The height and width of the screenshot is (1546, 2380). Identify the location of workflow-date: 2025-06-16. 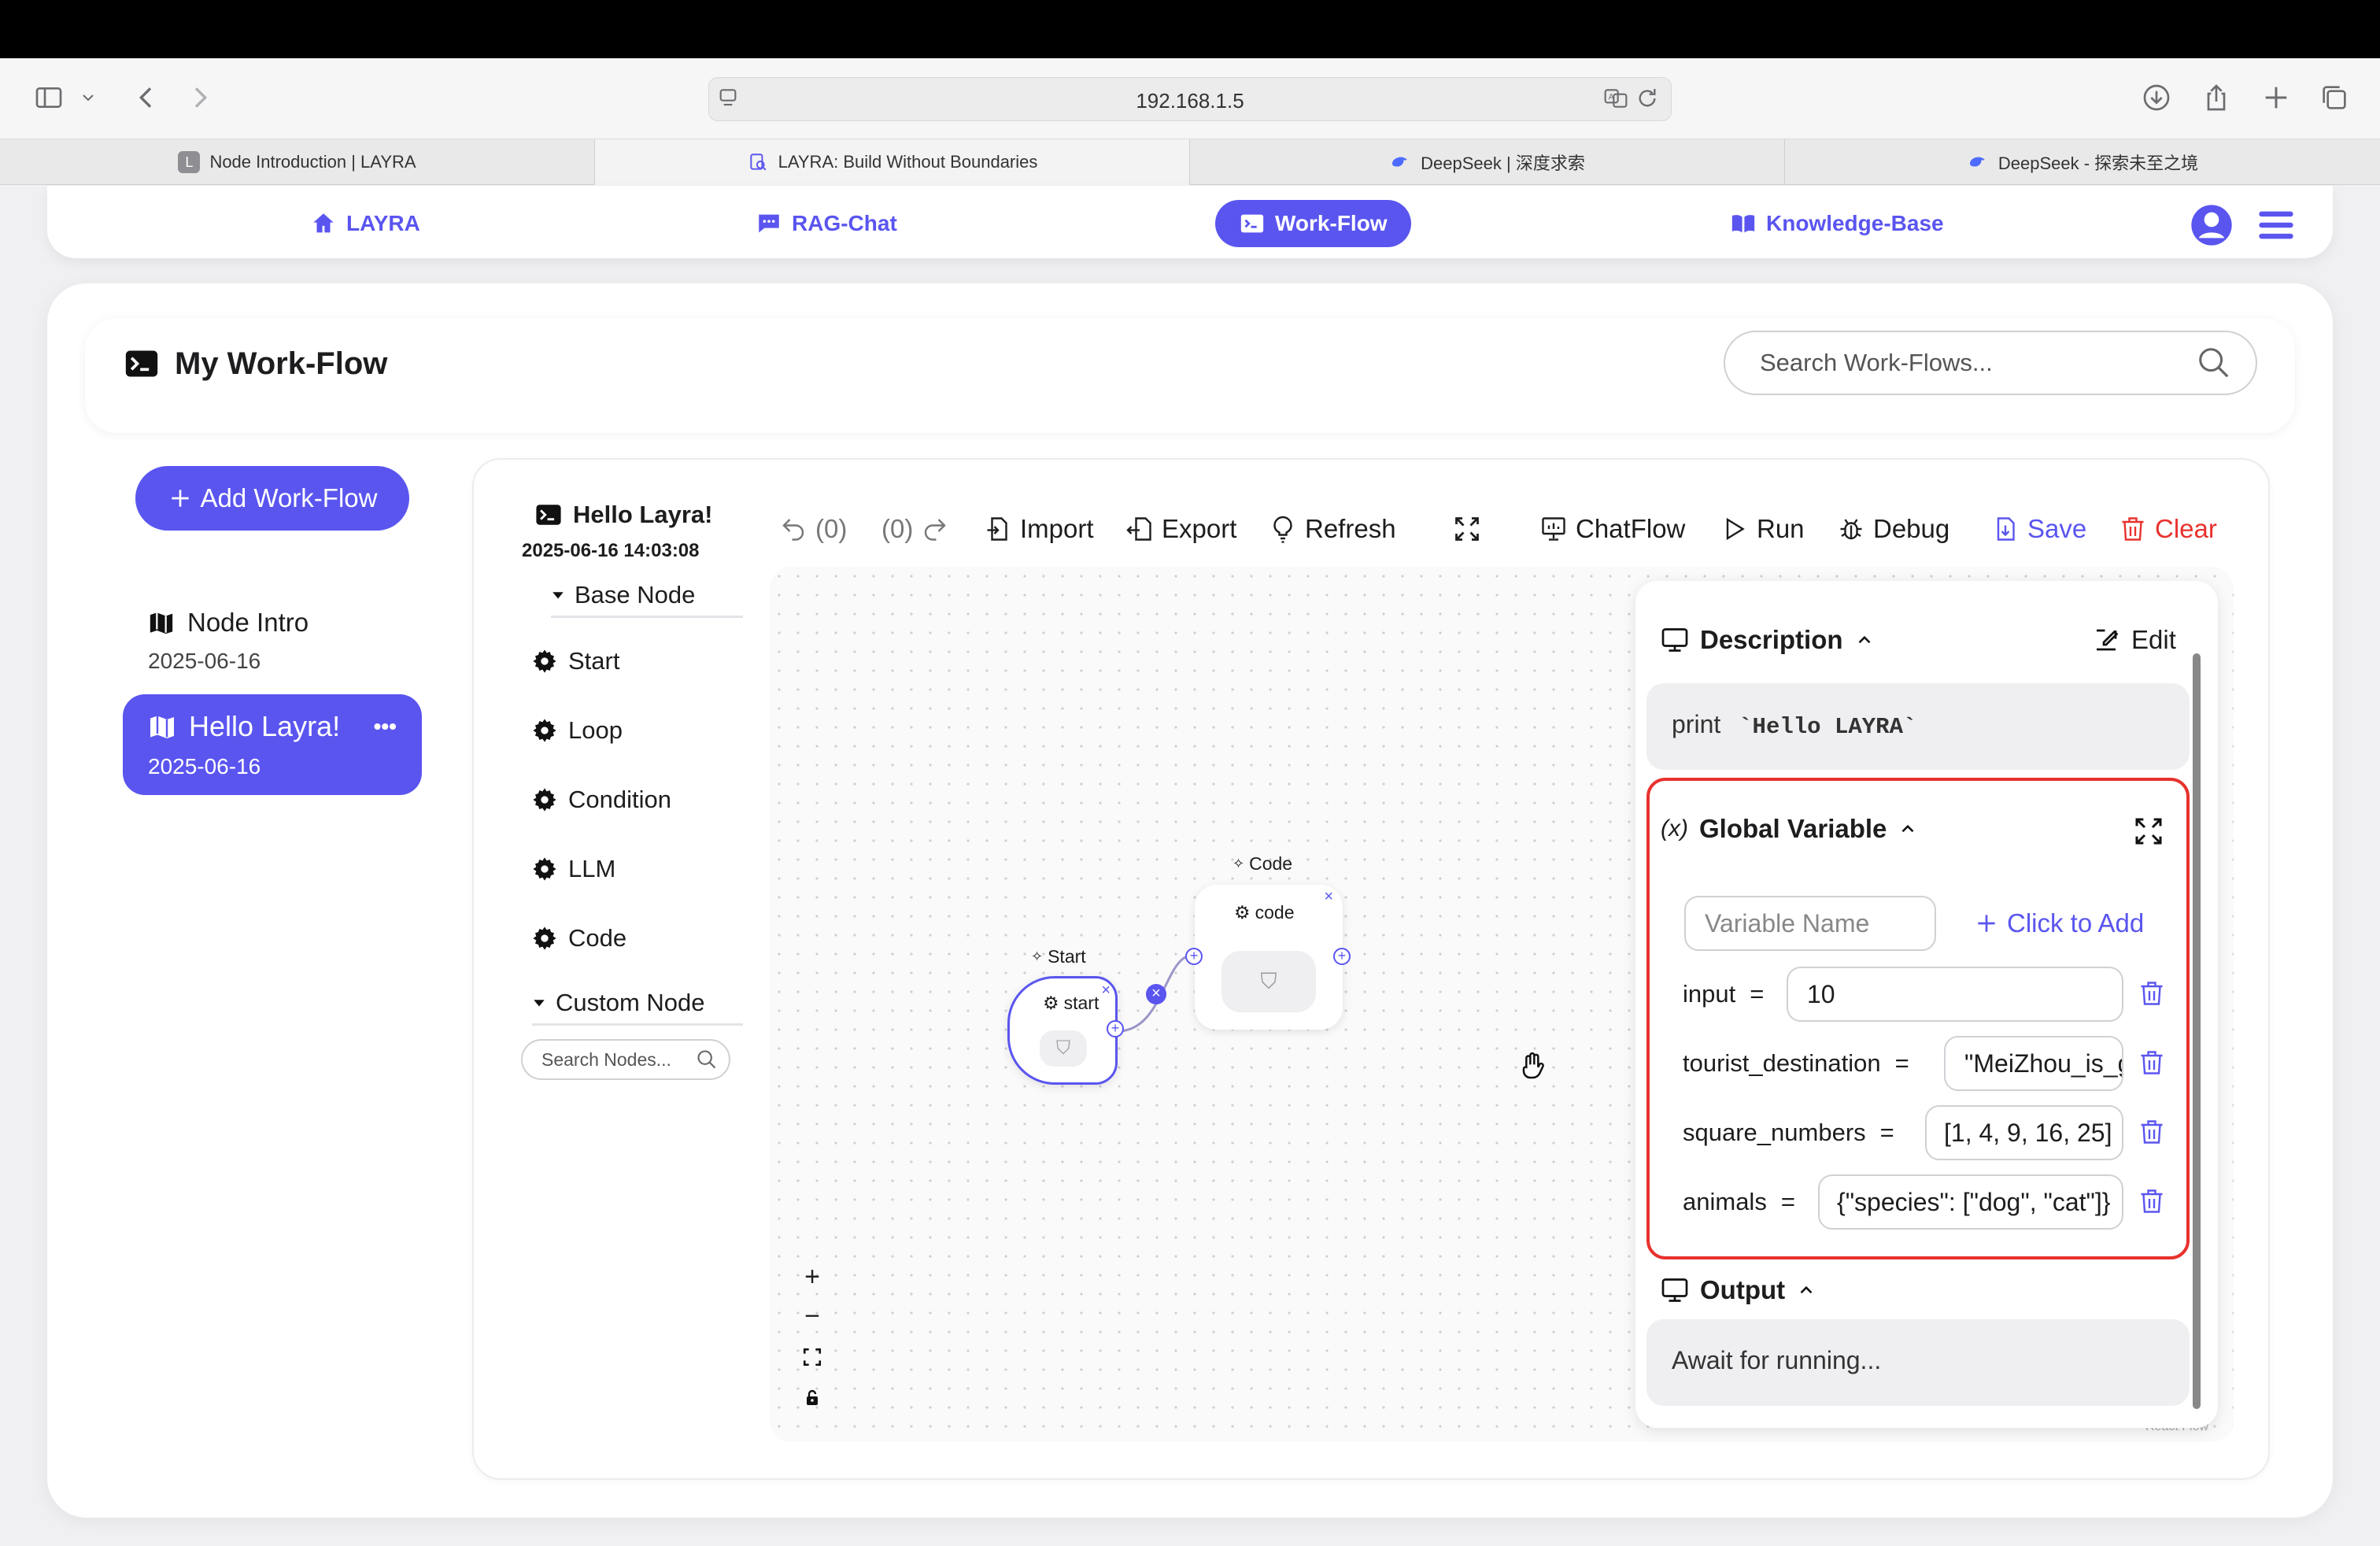
(204, 767).